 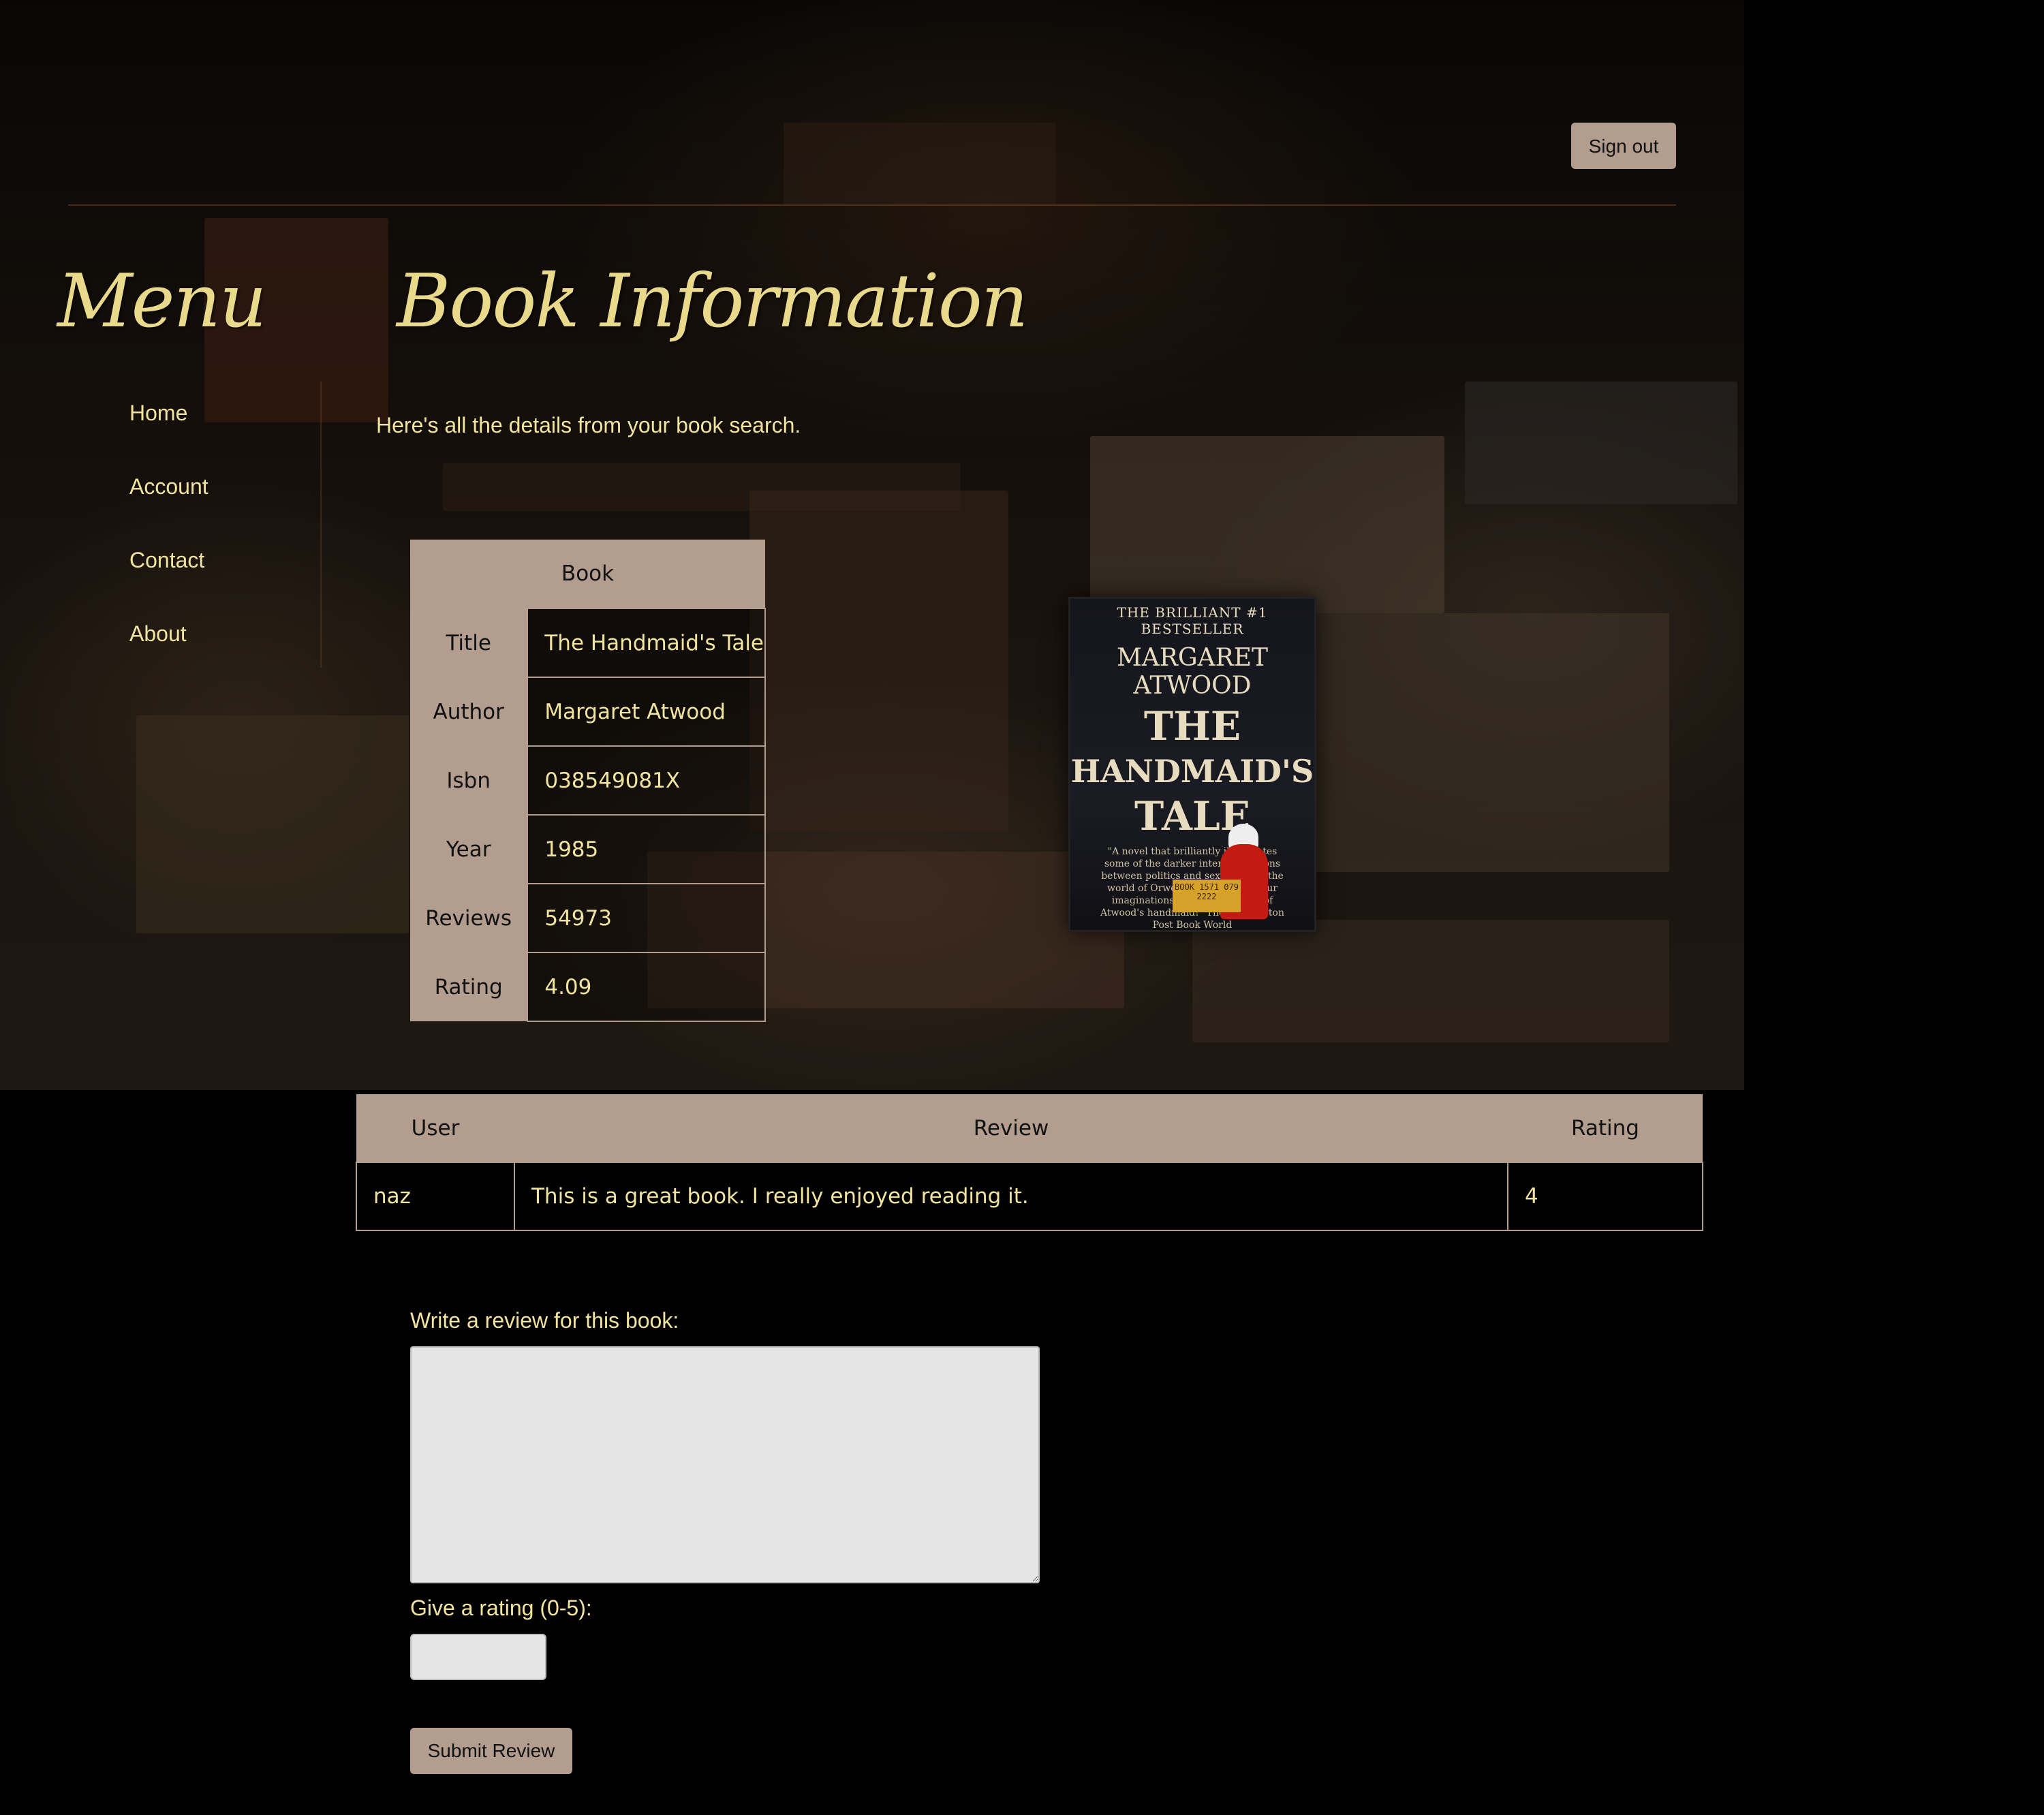 What do you see at coordinates (1192, 620) in the screenshot?
I see `cover-tagline: THE BRILLIANT #1 BESTSELLER` at bounding box center [1192, 620].